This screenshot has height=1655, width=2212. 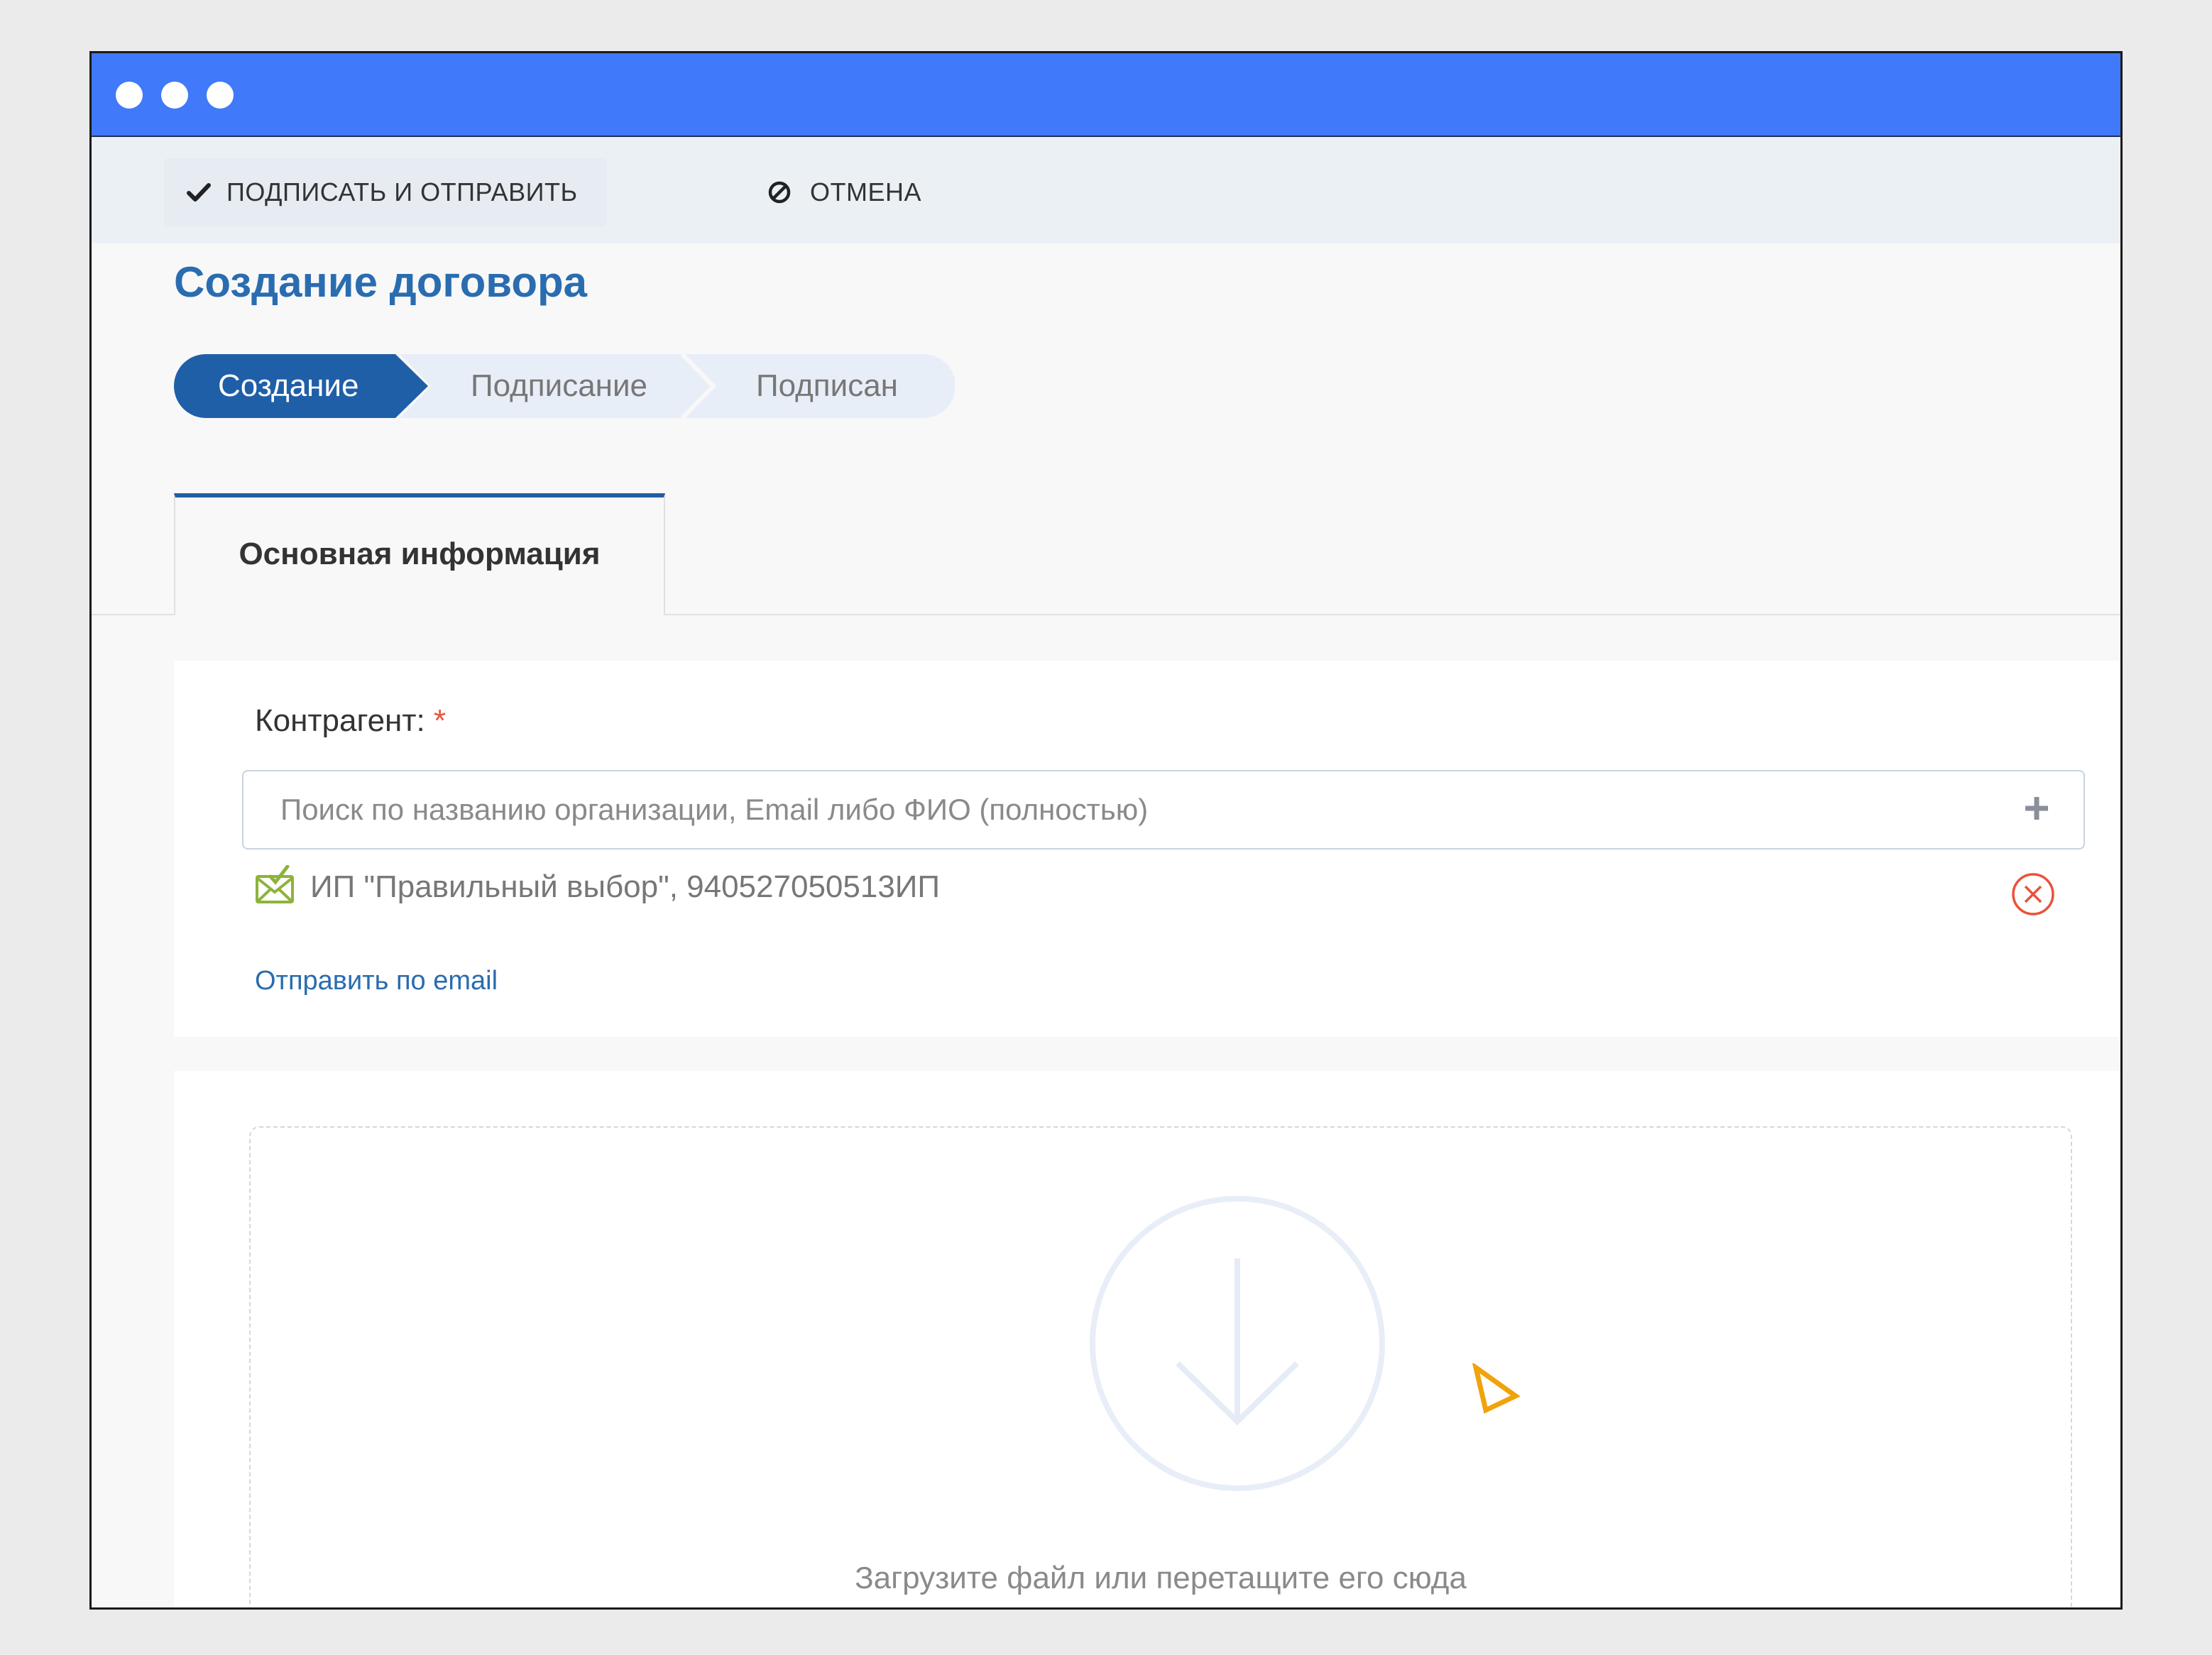 I want to click on counterparty-search-input, so click(x=1123, y=809).